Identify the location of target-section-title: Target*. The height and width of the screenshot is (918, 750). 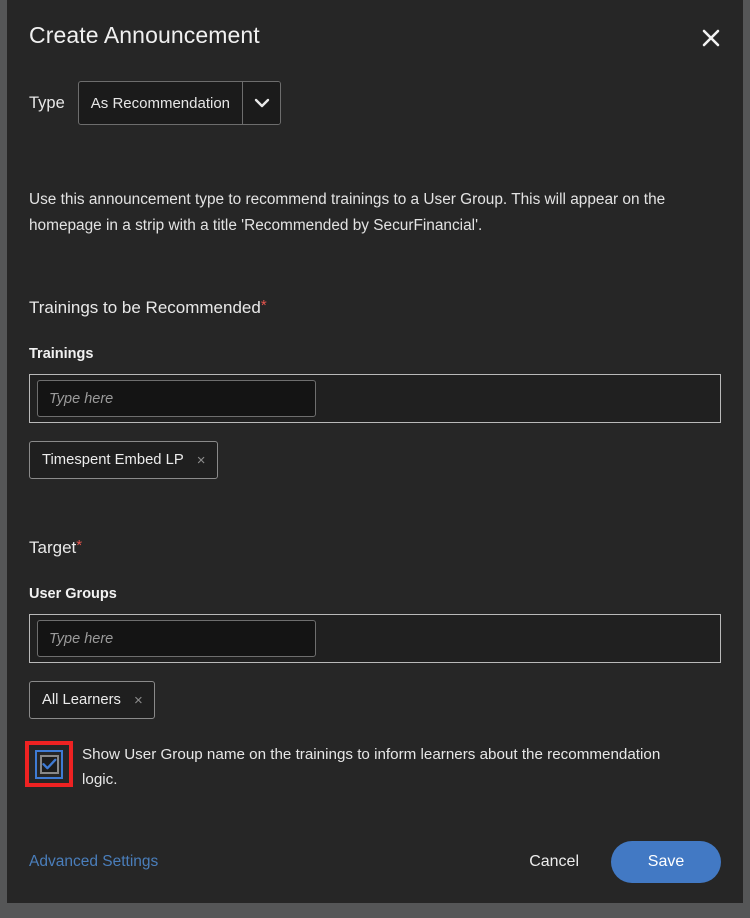
(375, 548).